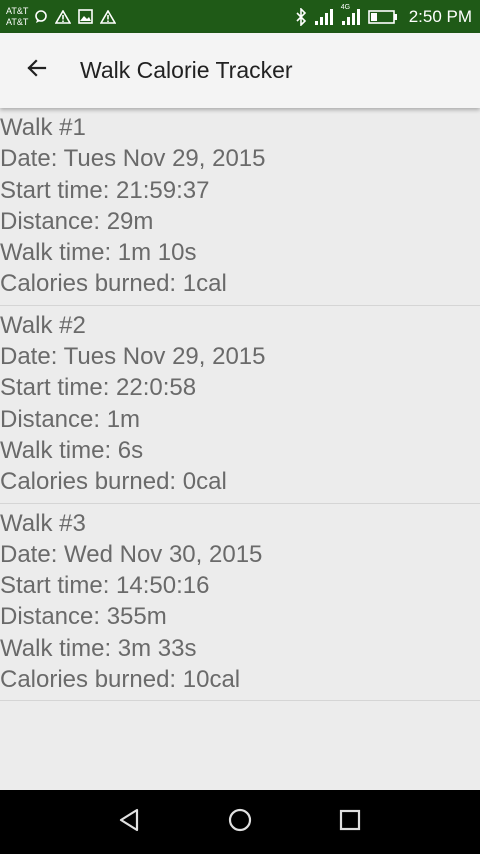 The image size is (480, 854). Describe the element at coordinates (113, 284) in the screenshot. I see `walk-calories: Calories burned: 1cal` at that location.